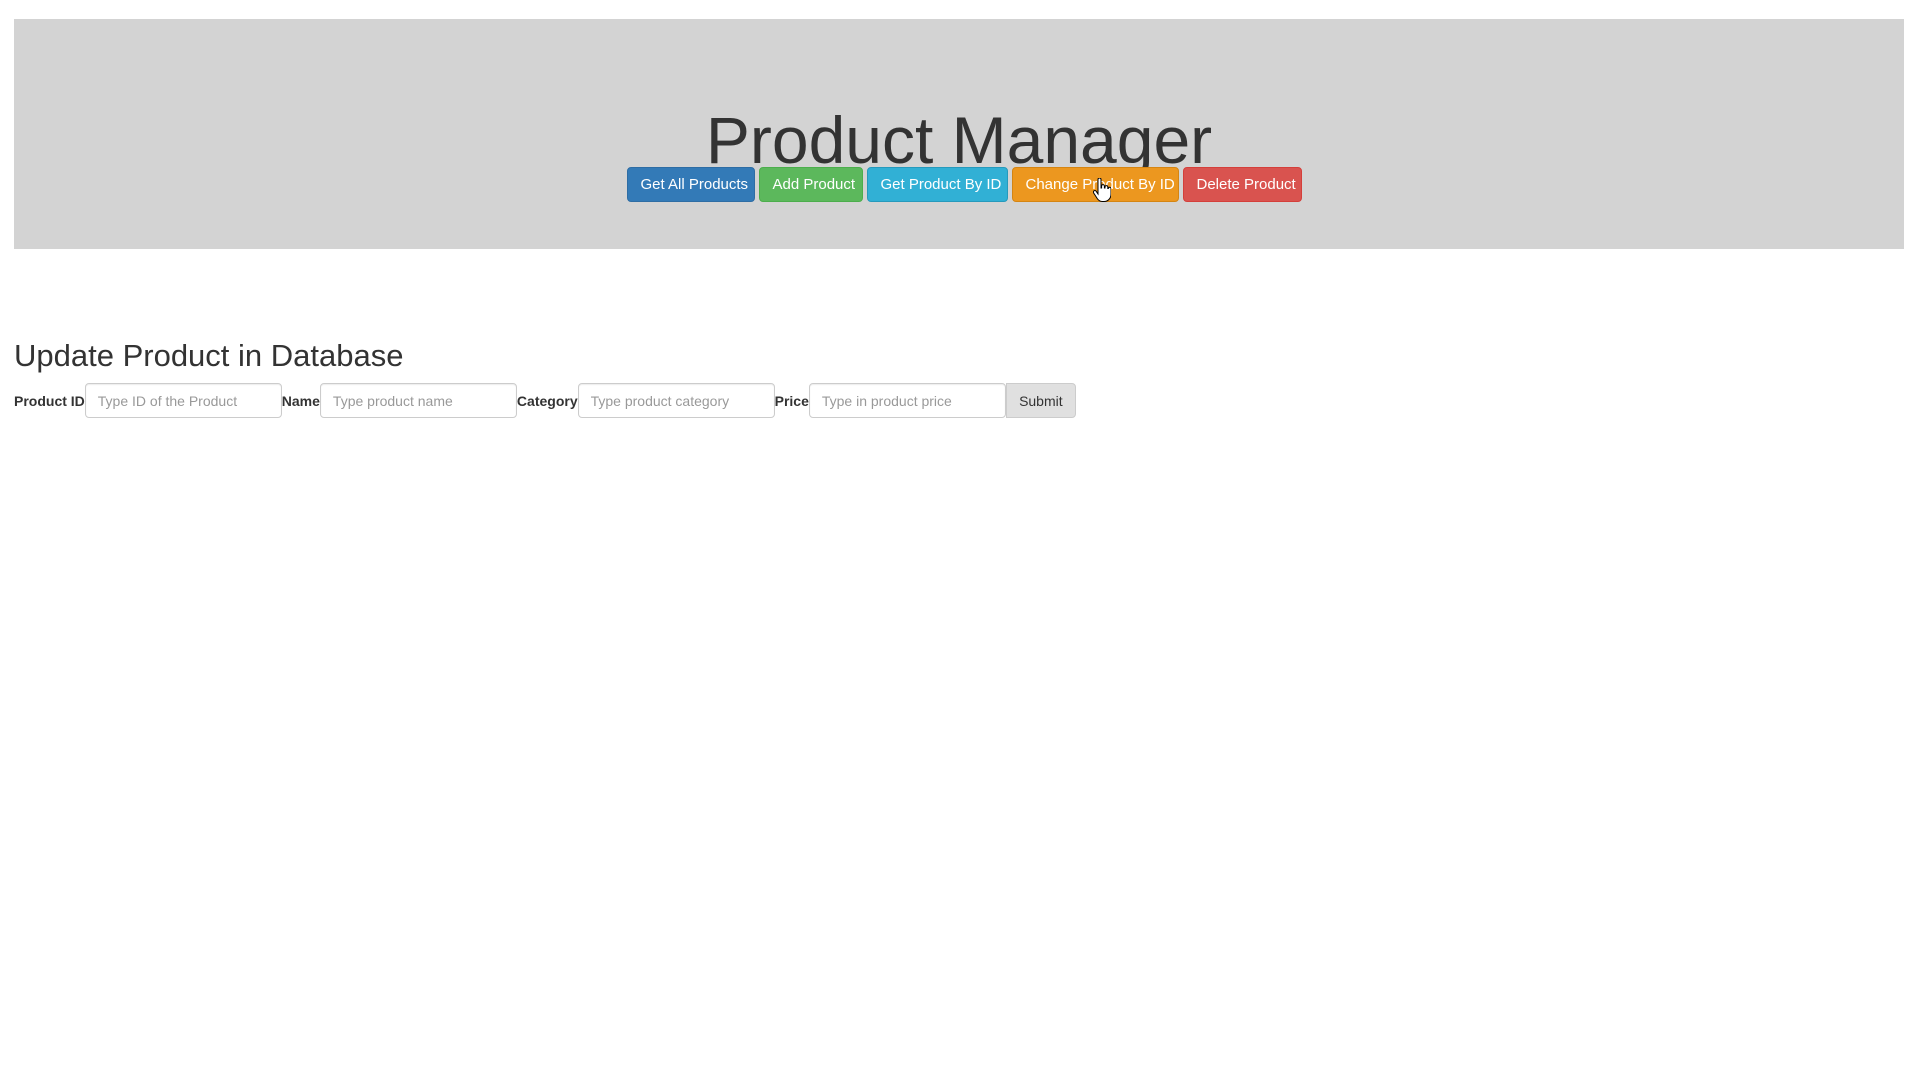 Image resolution: width=1914 pixels, height=1066 pixels. What do you see at coordinates (49, 400) in the screenshot?
I see `product-id-label: Product ID` at bounding box center [49, 400].